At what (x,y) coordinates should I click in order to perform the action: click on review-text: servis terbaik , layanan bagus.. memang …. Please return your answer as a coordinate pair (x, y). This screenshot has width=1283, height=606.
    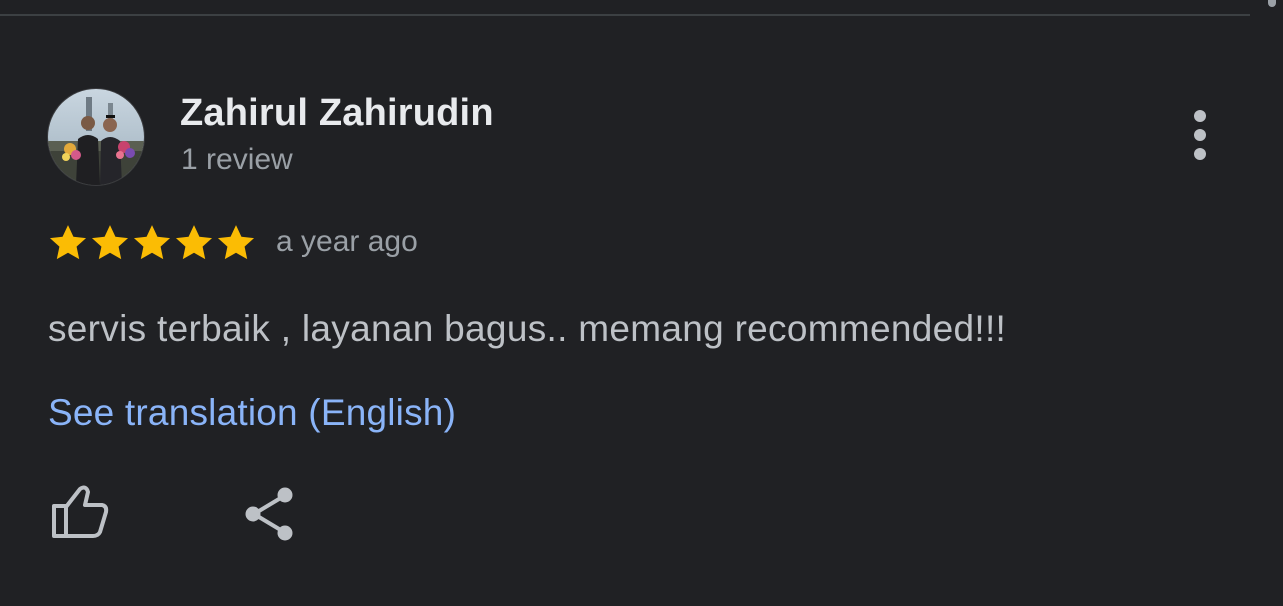
    Looking at the image, I should click on (527, 328).